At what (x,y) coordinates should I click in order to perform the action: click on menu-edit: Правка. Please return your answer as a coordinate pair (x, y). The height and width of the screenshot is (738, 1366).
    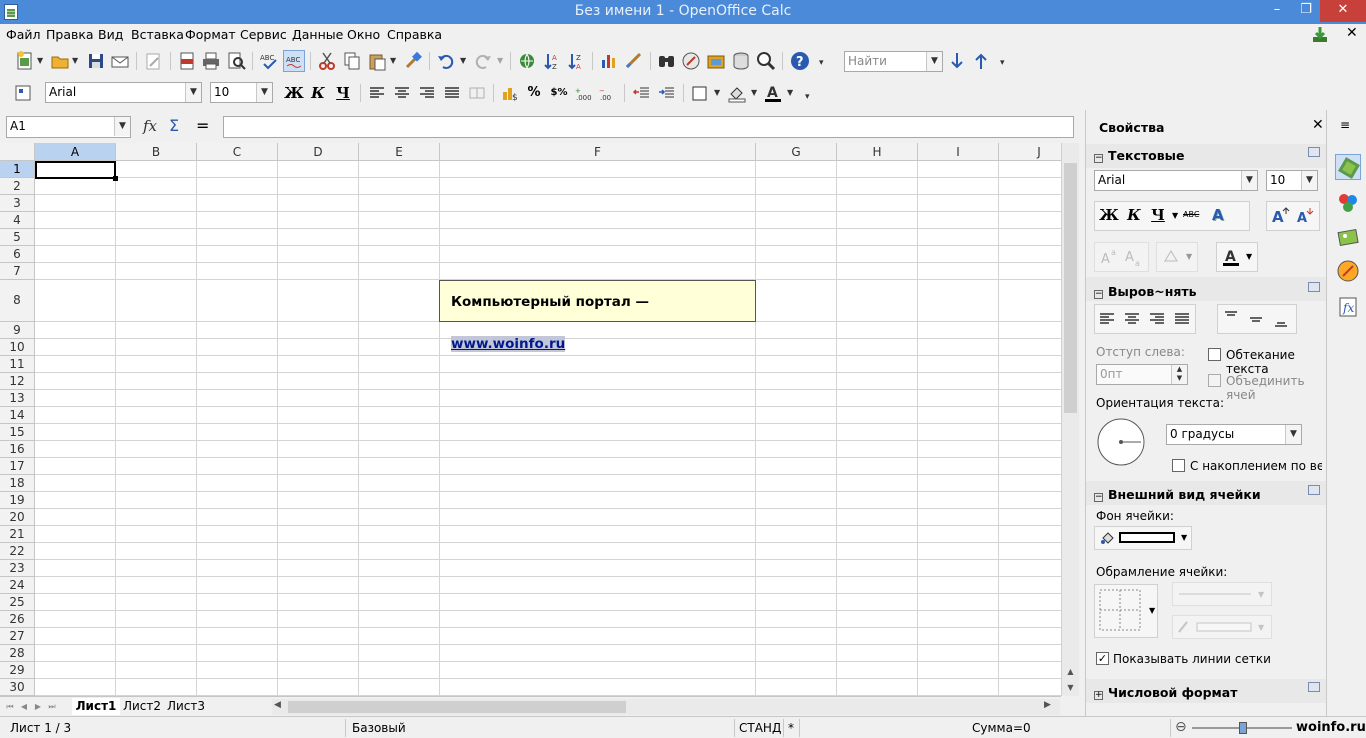
    Looking at the image, I should click on (70, 34).